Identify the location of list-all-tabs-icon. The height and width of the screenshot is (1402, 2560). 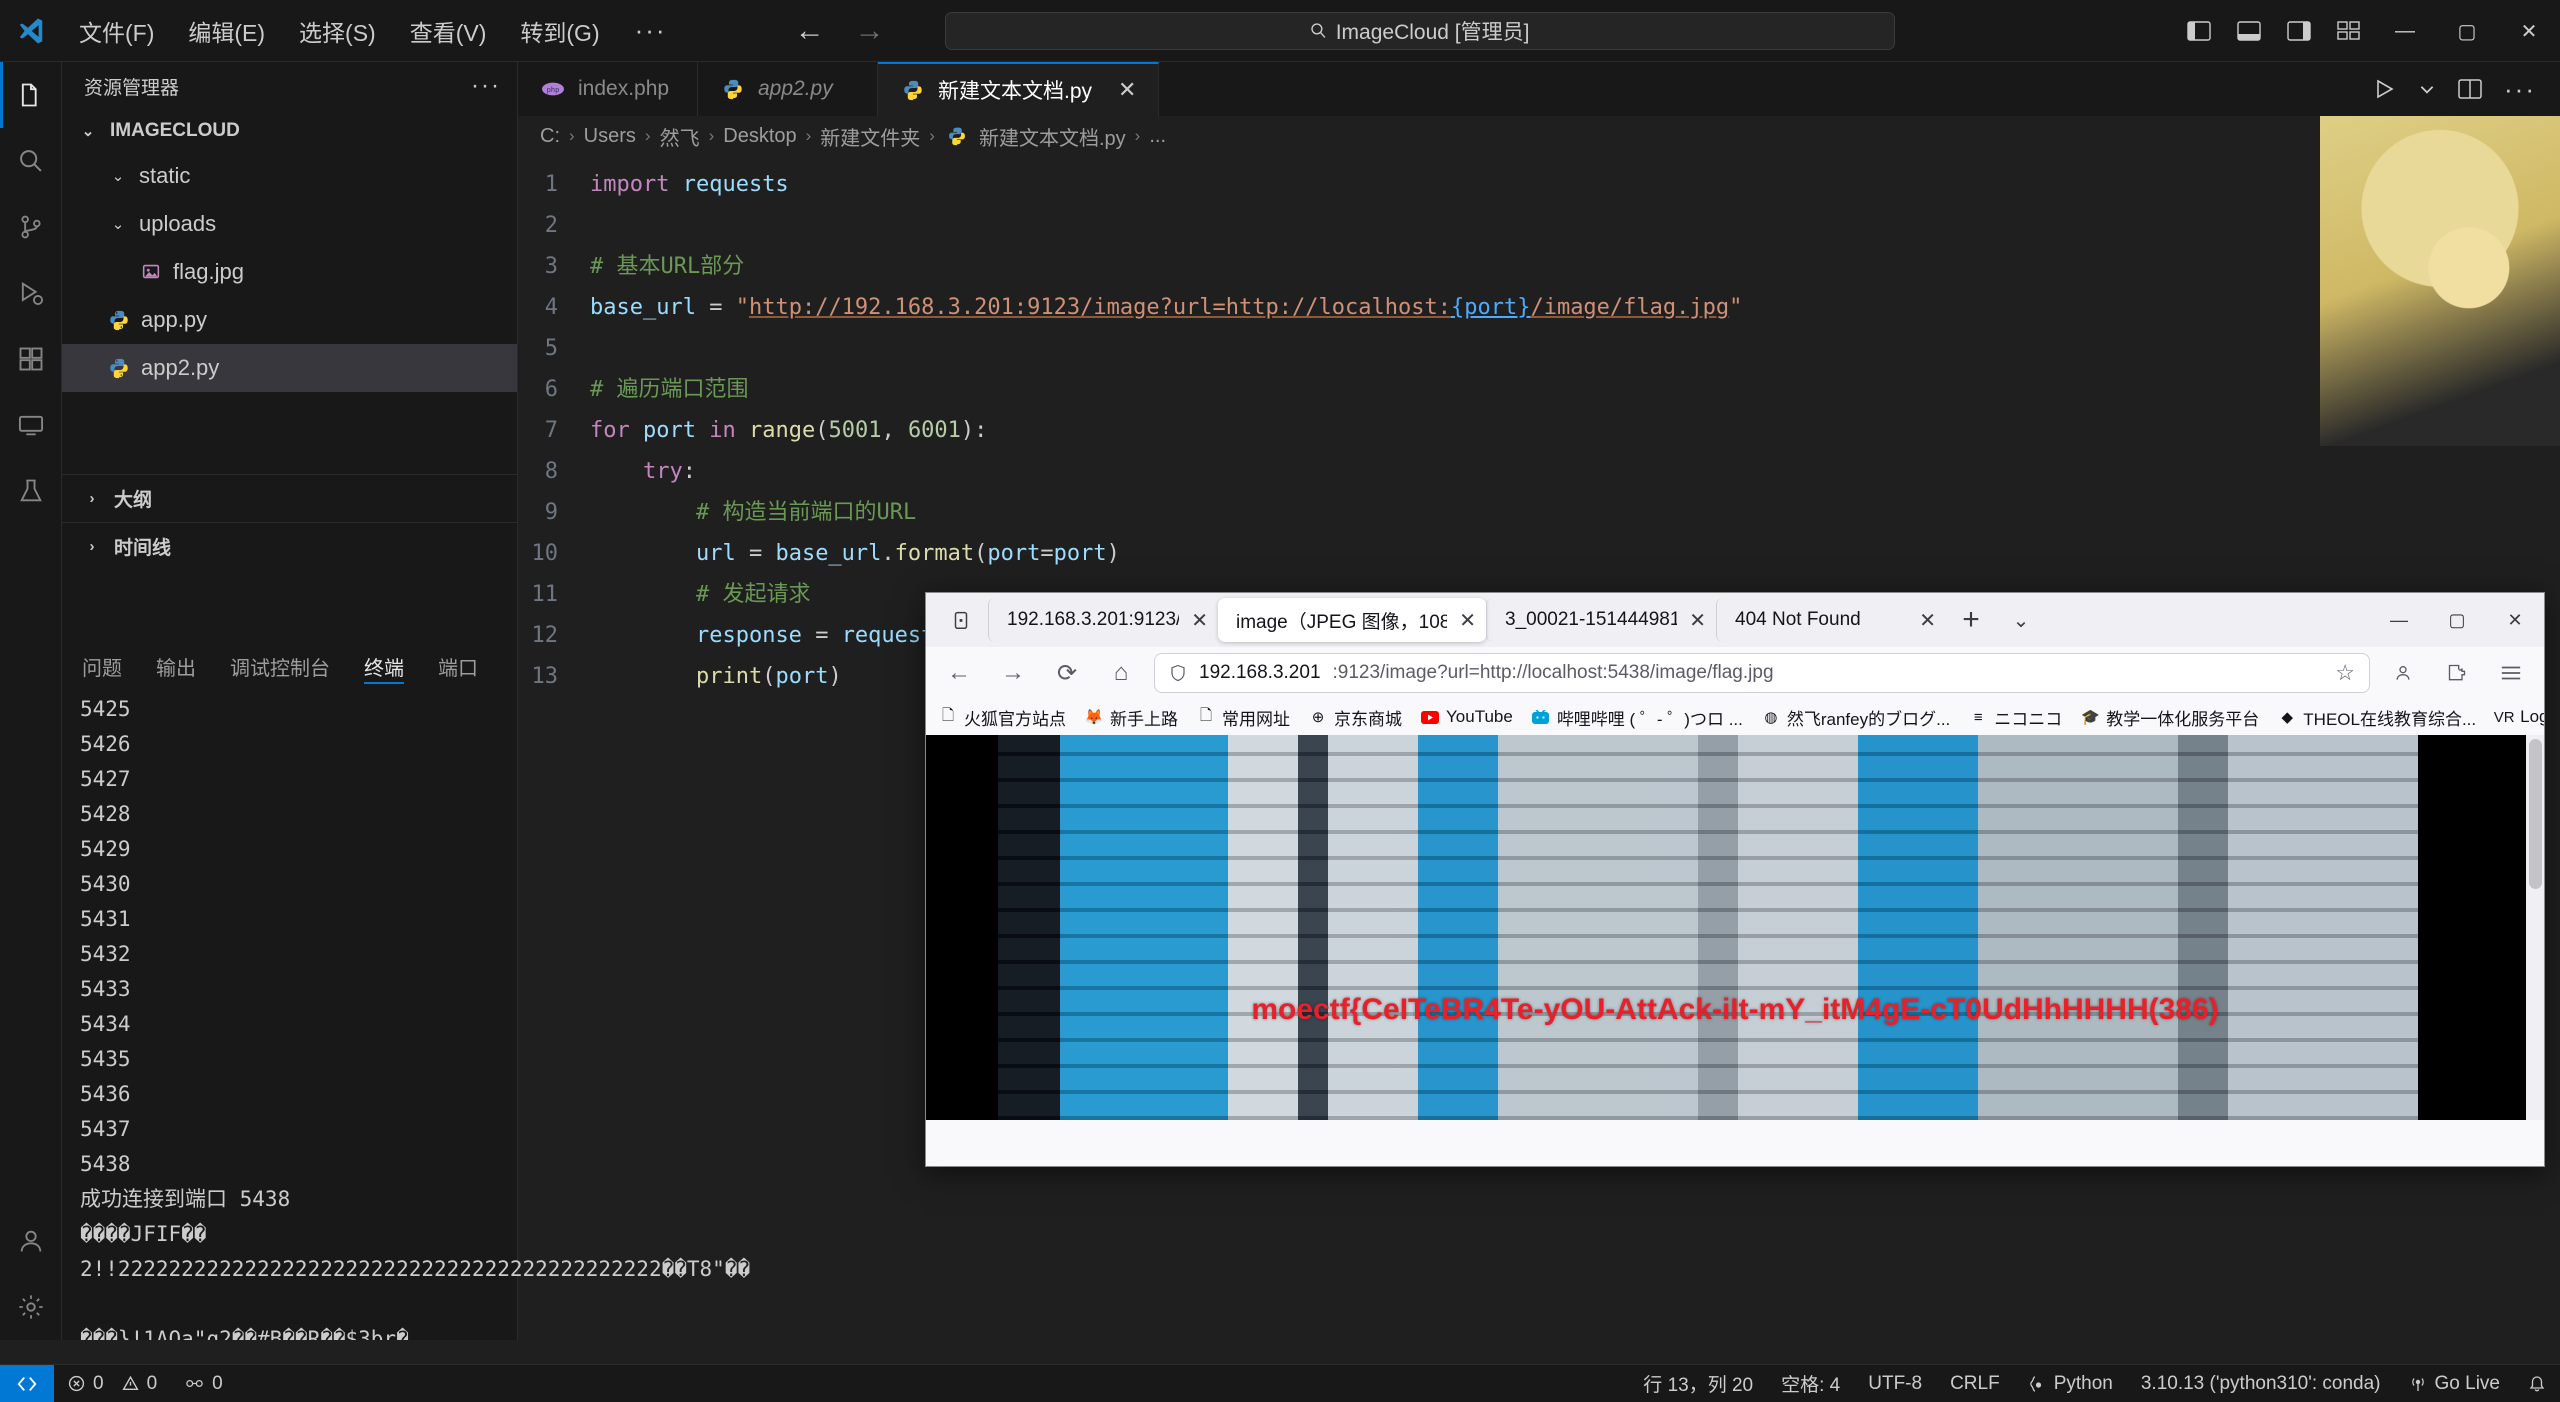
(961, 620).